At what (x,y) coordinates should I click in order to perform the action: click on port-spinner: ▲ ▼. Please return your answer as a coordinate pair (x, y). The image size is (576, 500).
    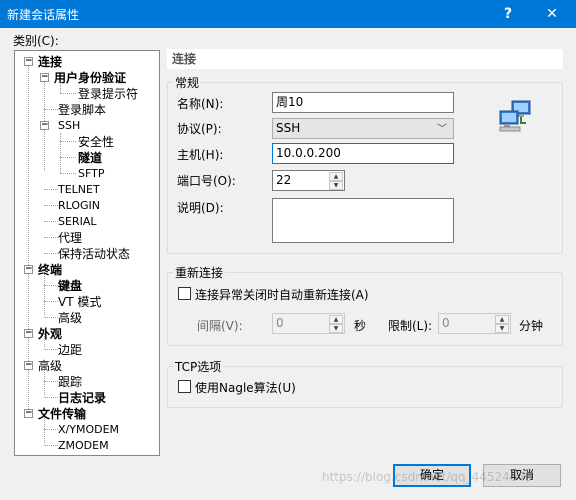
    Looking at the image, I should click on (336, 181).